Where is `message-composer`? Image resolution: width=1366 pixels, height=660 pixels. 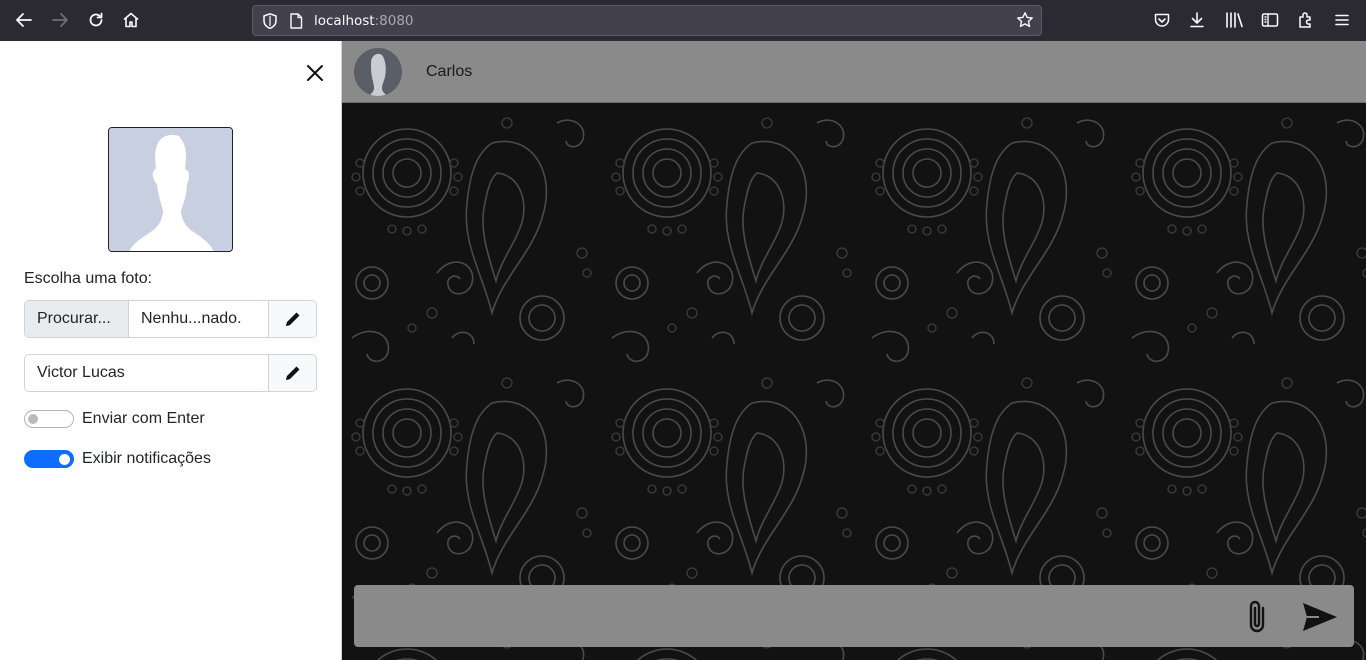
message-composer is located at coordinates (854, 616).